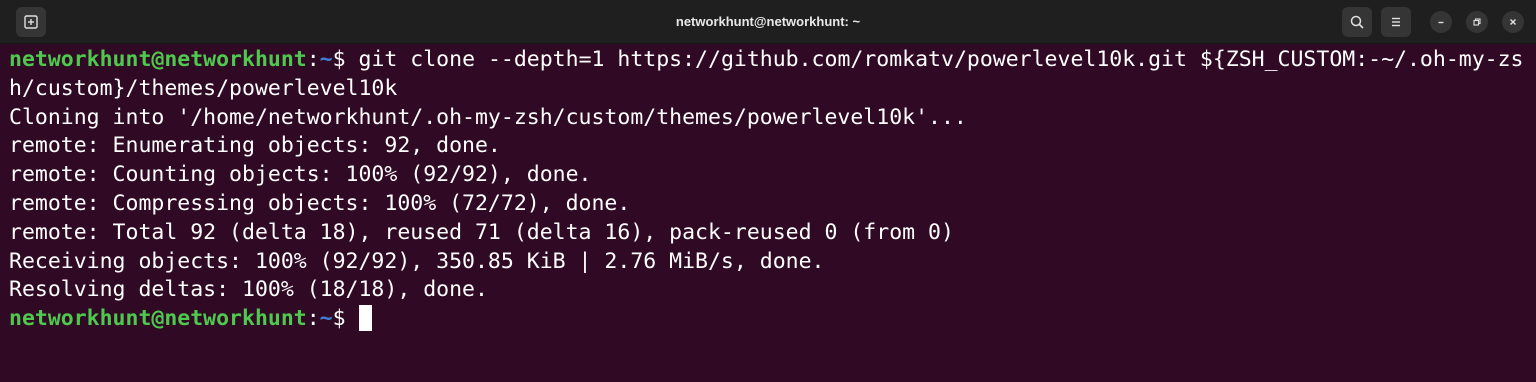 The image size is (1536, 382). I want to click on menu-button, so click(1396, 22).